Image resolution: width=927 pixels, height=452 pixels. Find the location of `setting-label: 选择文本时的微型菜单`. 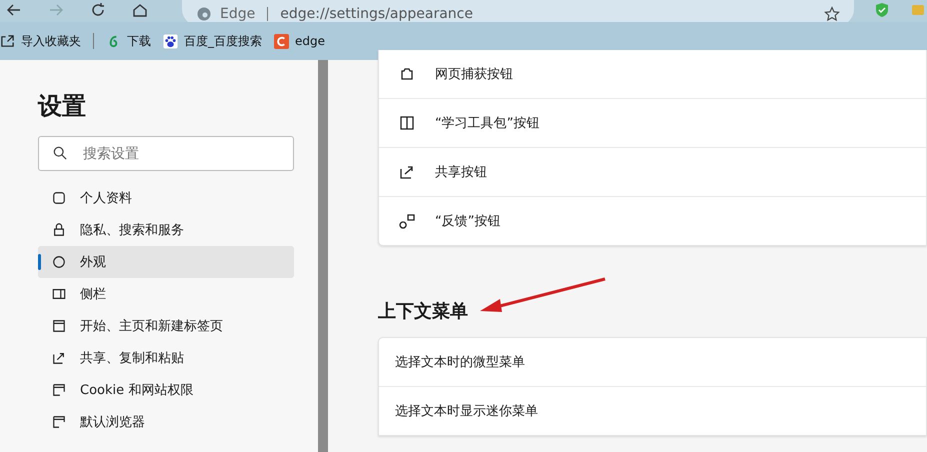

setting-label: 选择文本时的微型菜单 is located at coordinates (460, 362).